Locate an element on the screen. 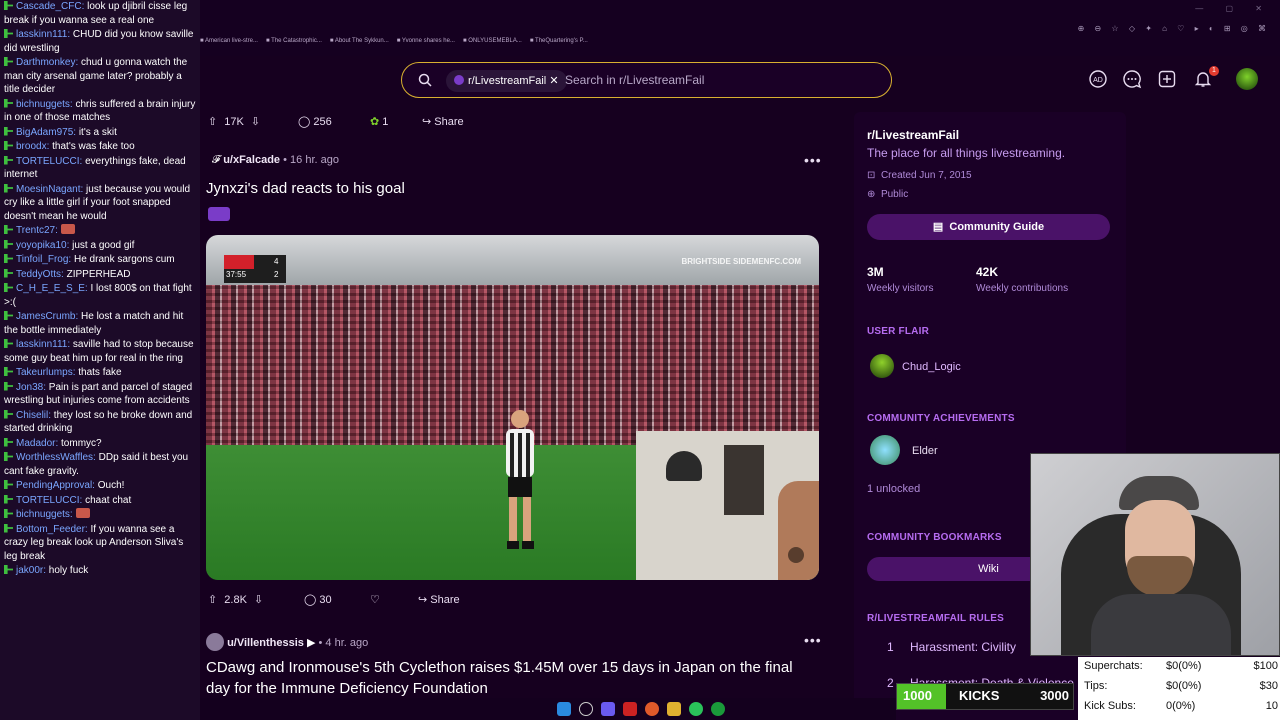 This screenshot has width=1280, height=720. advertise-icon: AD is located at coordinates (1098, 79).